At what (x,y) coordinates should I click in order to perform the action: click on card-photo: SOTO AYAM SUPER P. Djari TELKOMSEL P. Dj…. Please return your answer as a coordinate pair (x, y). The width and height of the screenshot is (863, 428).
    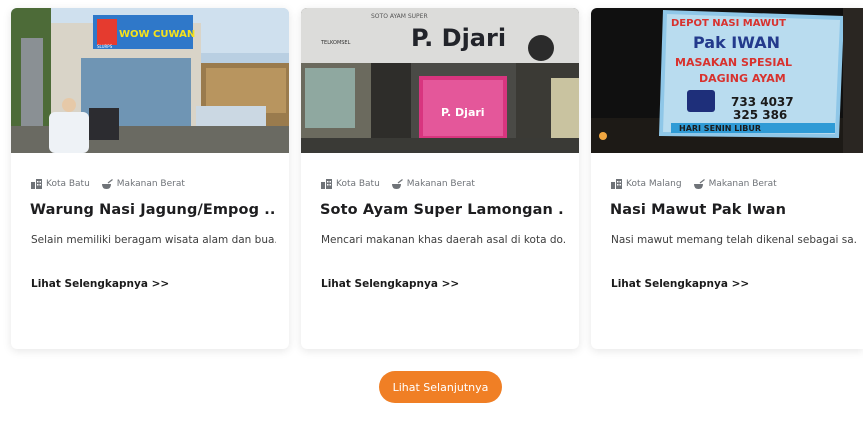
    Looking at the image, I should click on (440, 80).